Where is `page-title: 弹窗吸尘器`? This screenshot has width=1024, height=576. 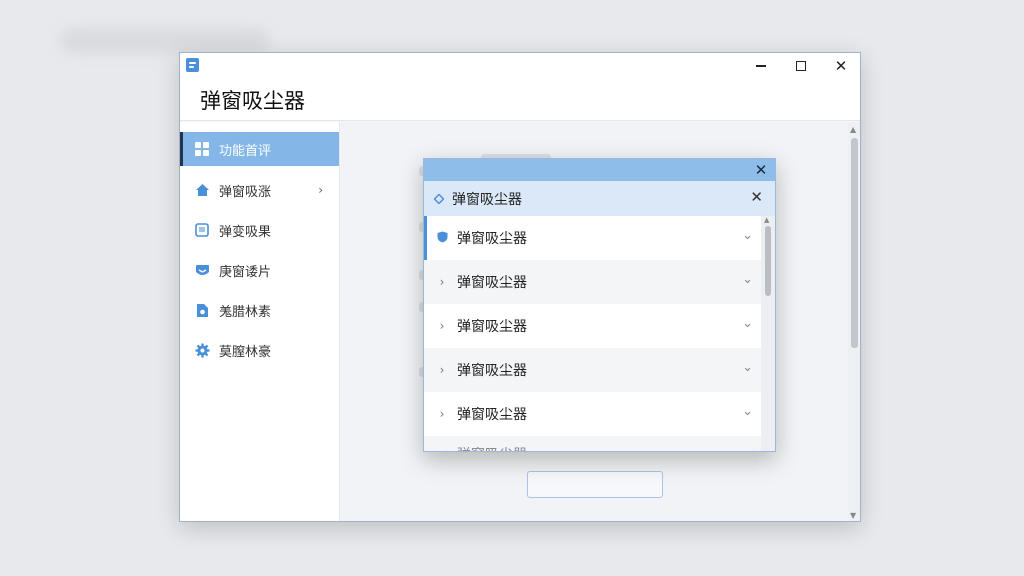 page-title: 弹窗吸尘器 is located at coordinates (252, 101).